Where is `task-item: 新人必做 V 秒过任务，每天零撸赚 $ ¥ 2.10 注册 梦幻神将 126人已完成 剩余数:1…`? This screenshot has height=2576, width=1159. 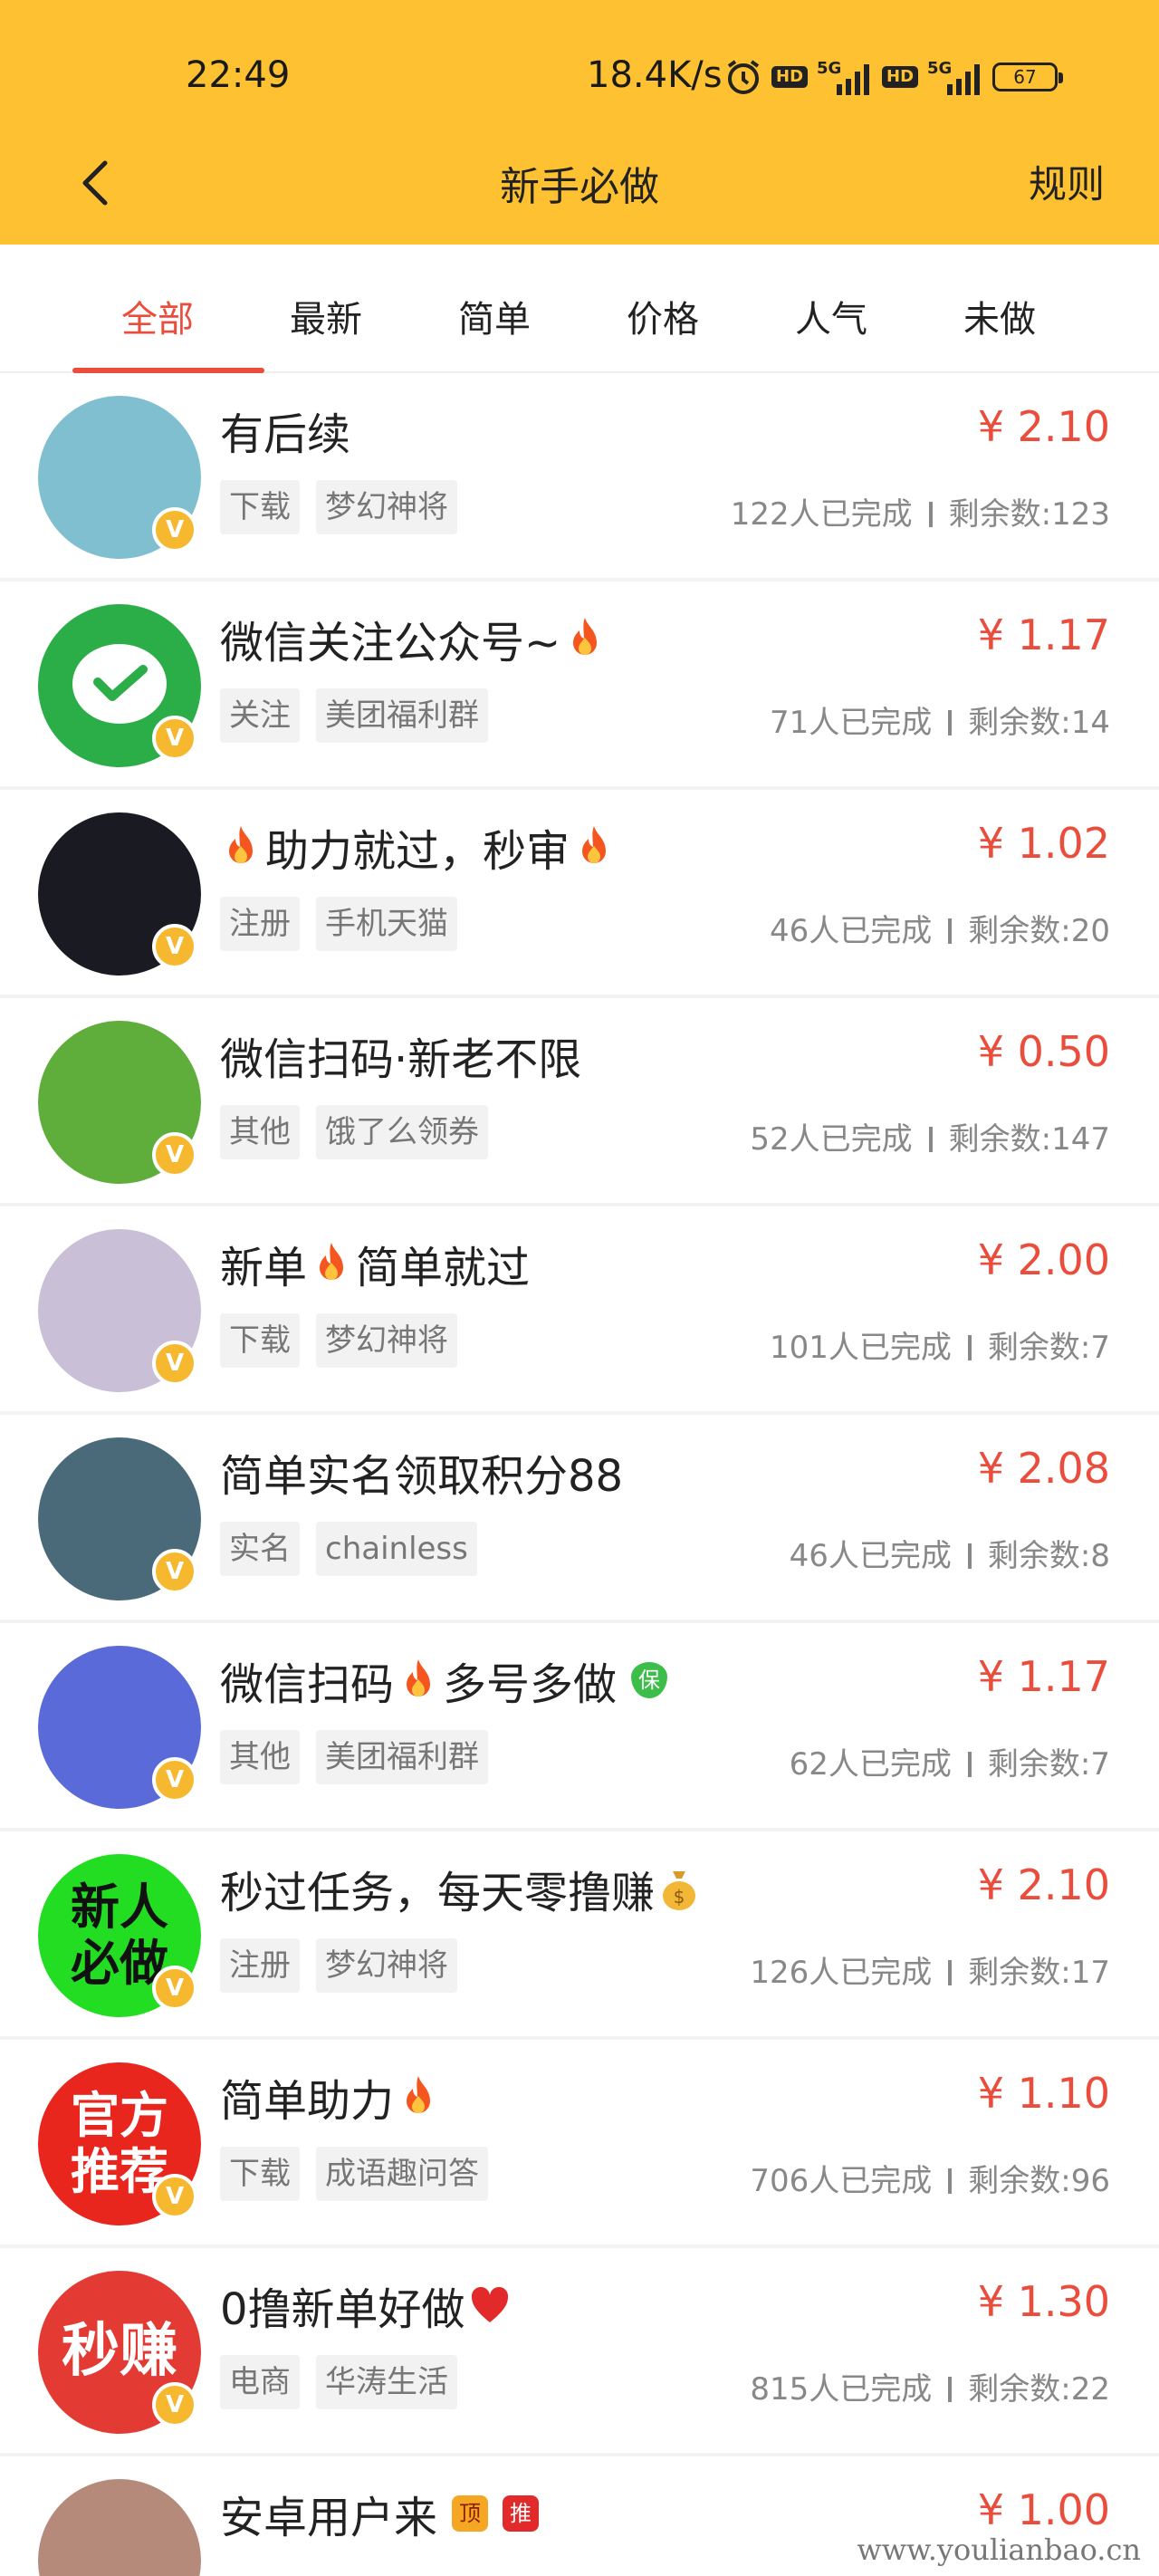 task-item: 新人必做 V 秒过任务，每天零撸赚 $ ¥ 2.10 注册 梦幻神将 126人已完成 剩余数:1… is located at coordinates (579, 1935).